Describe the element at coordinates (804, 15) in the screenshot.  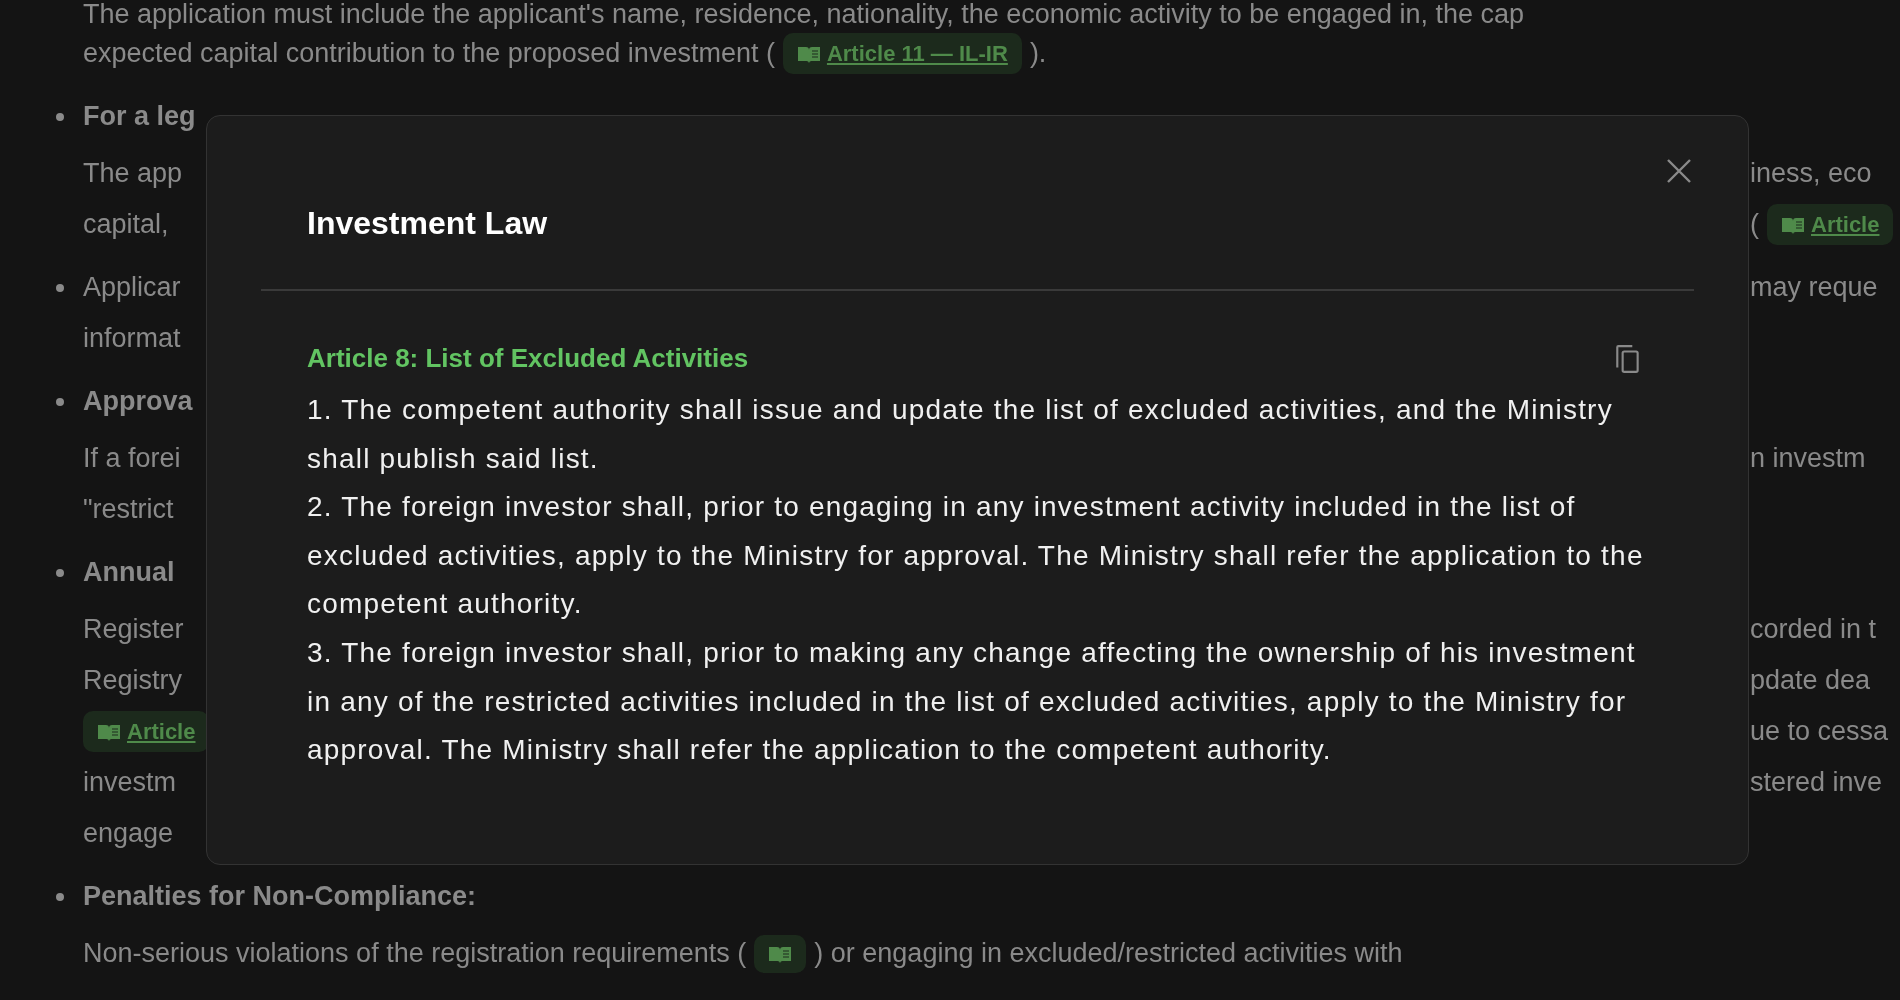
I see `body-text: The application must include the applicant's name, residence, nationality, the economic activity to be engaged in, the cap` at that location.